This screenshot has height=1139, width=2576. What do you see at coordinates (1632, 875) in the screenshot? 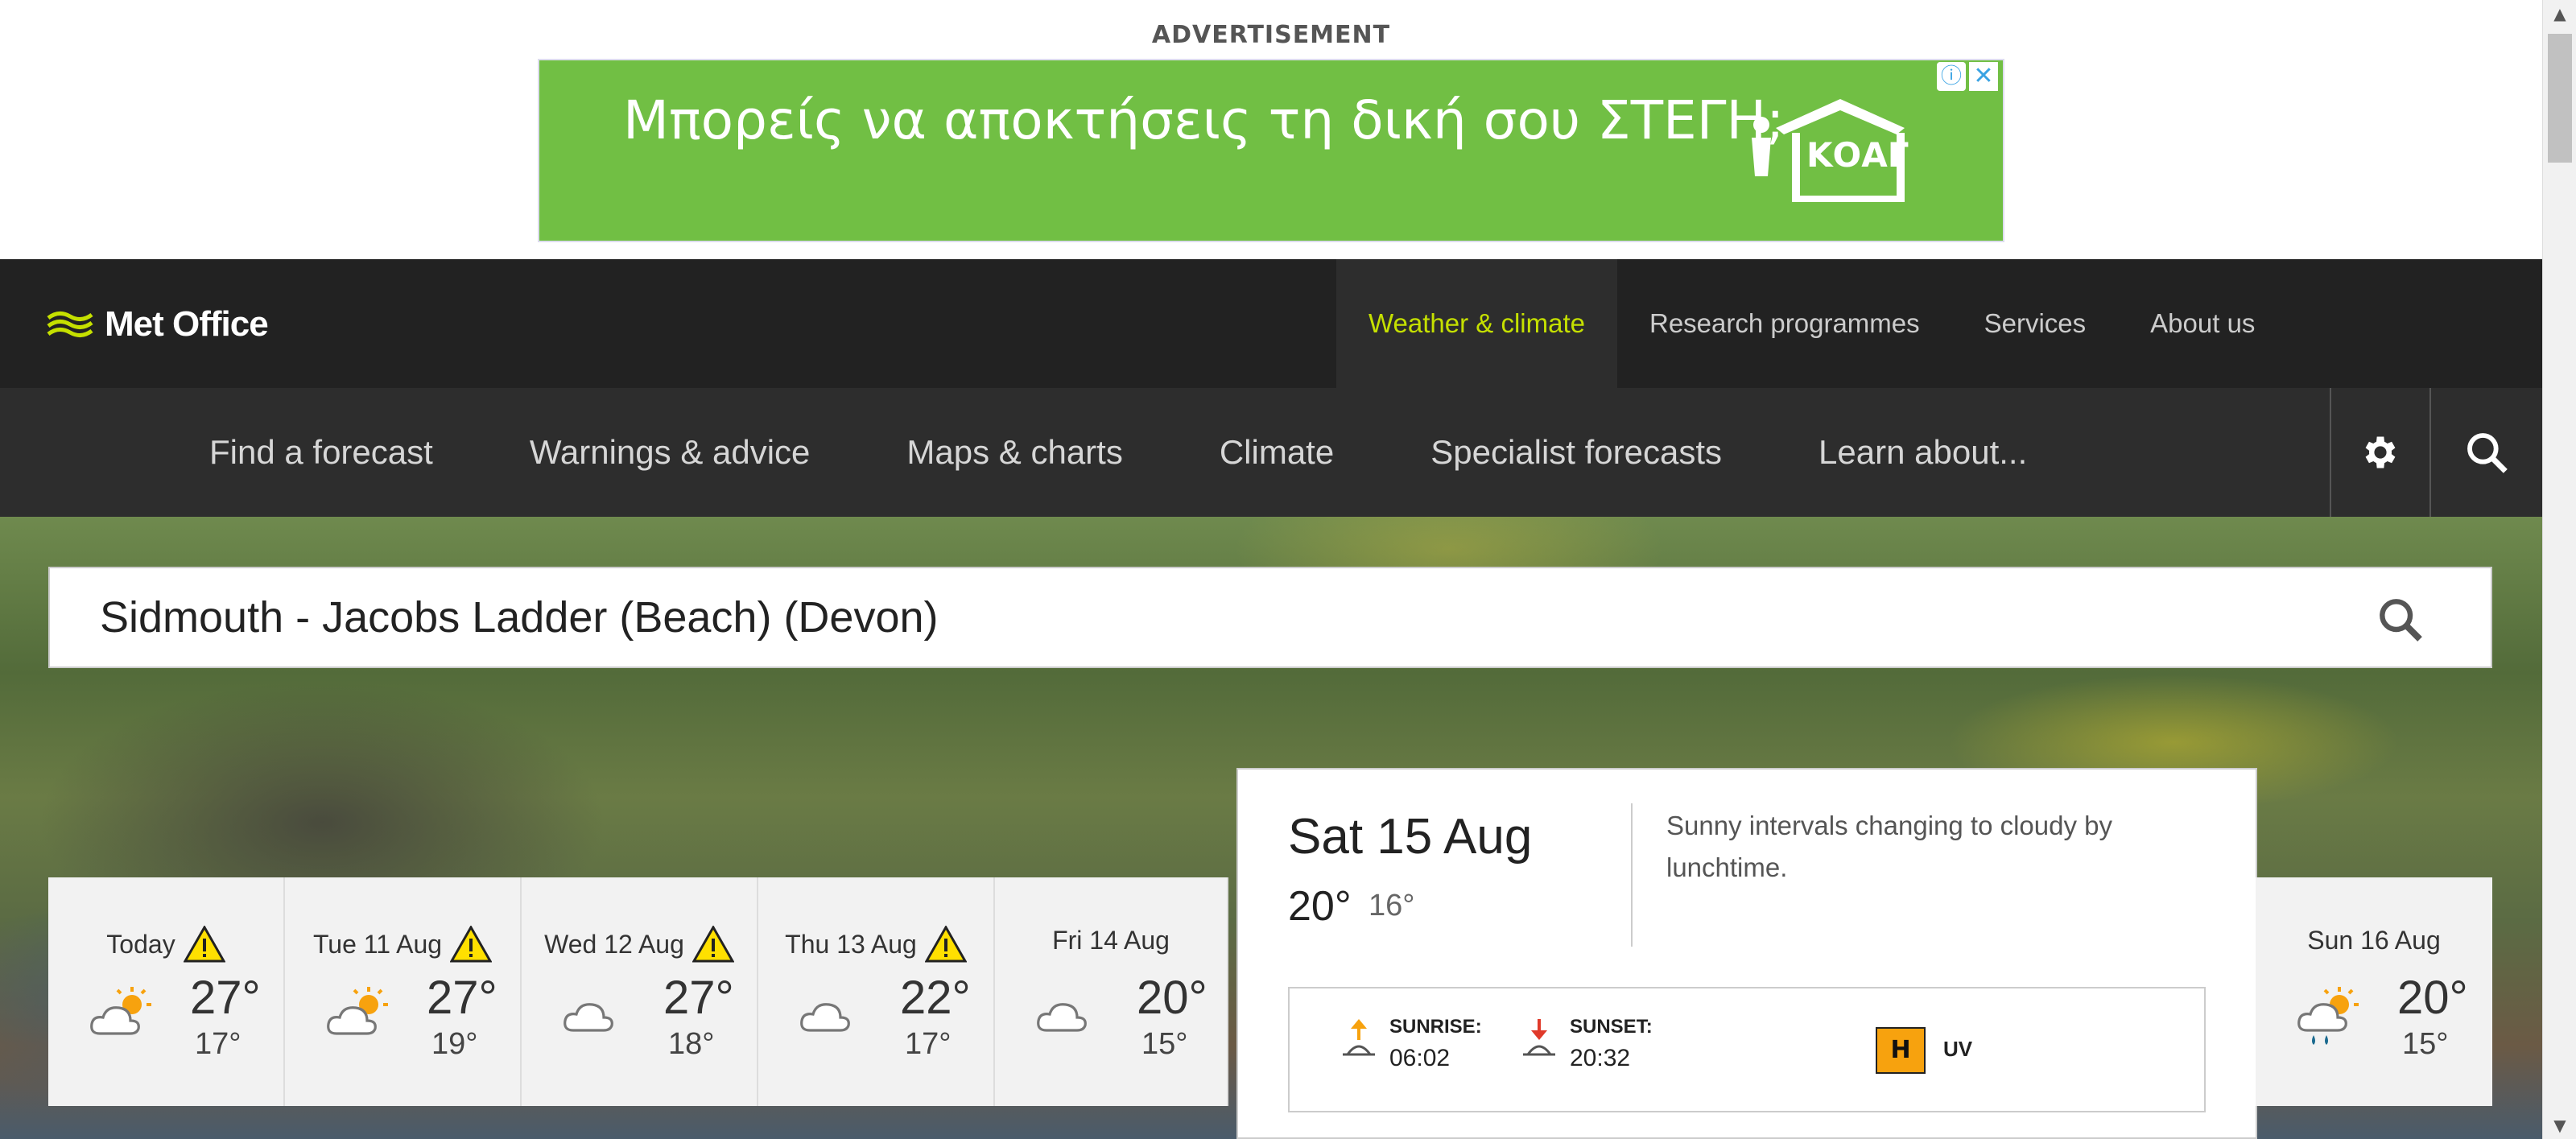
I see `divider` at bounding box center [1632, 875].